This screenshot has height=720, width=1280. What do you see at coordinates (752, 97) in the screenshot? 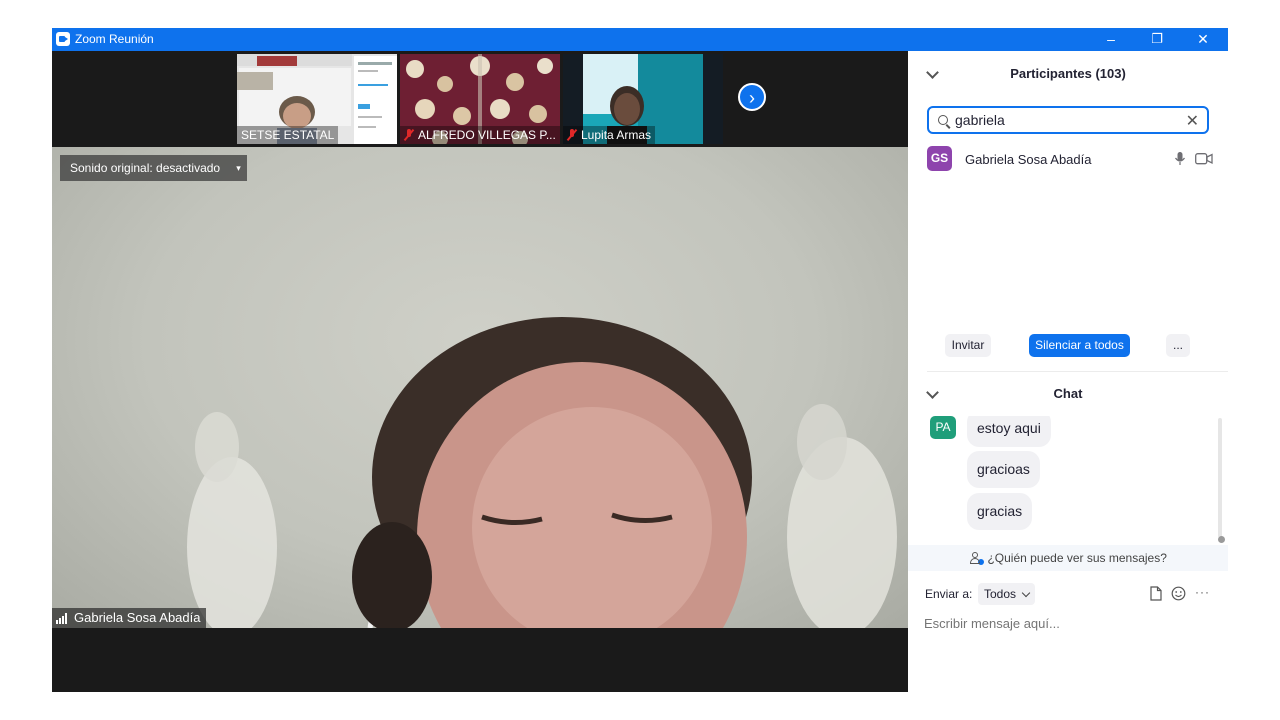
I see `next-page-arrow-icon: ›` at bounding box center [752, 97].